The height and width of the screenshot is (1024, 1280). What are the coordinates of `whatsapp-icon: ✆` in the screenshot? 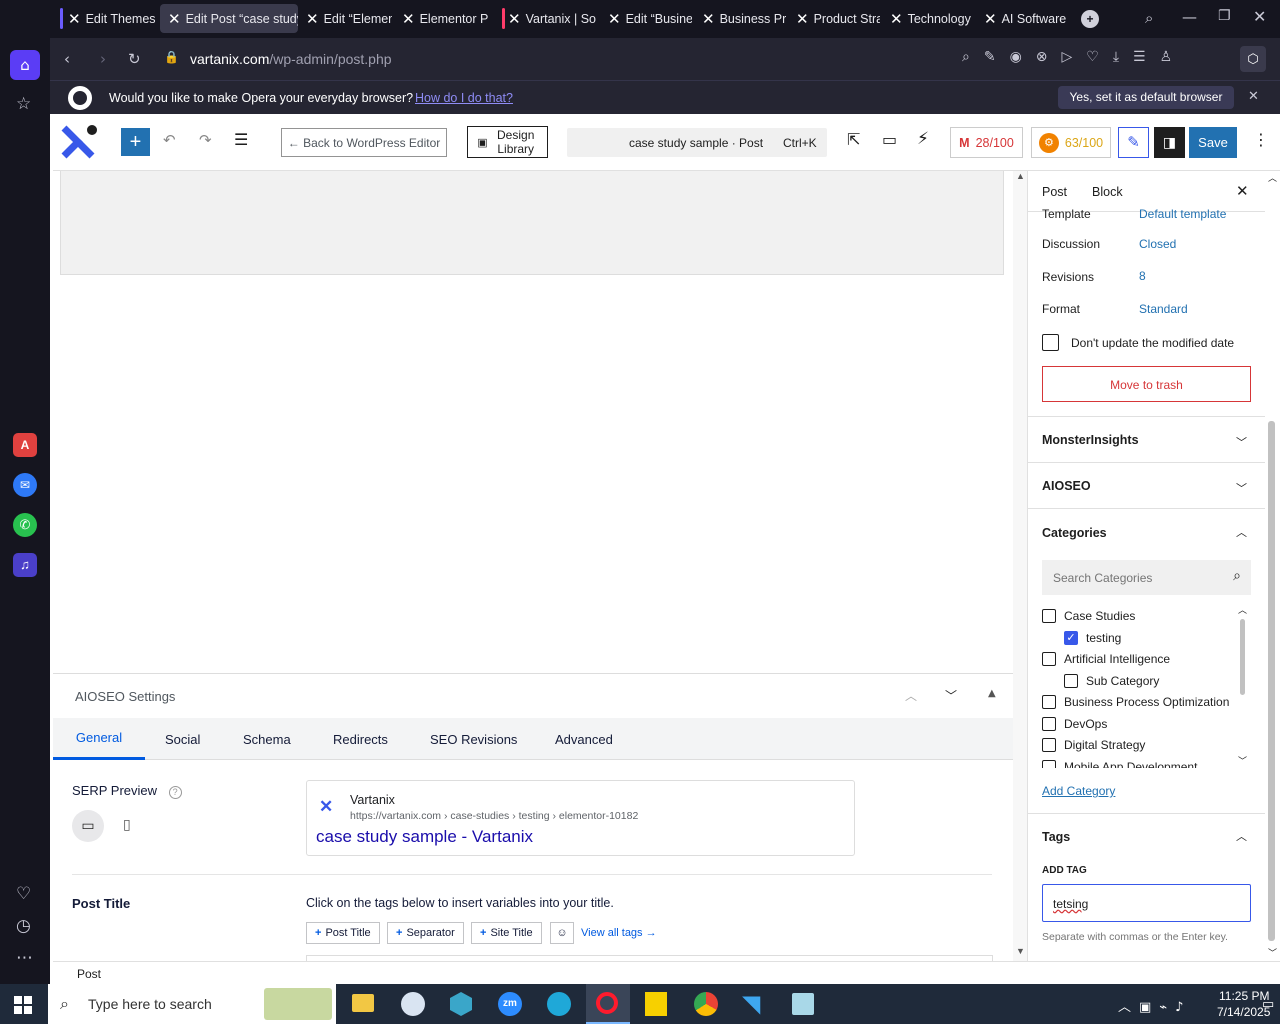 It's located at (25, 525).